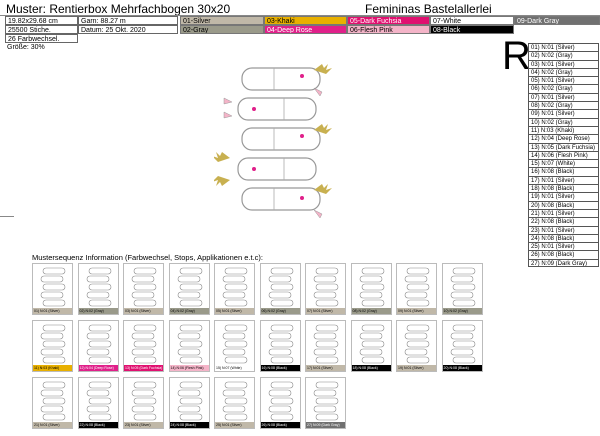 The image size is (600, 436). I want to click on sequence-thumbnail: 21) N:01 (Silver), so click(52, 403).